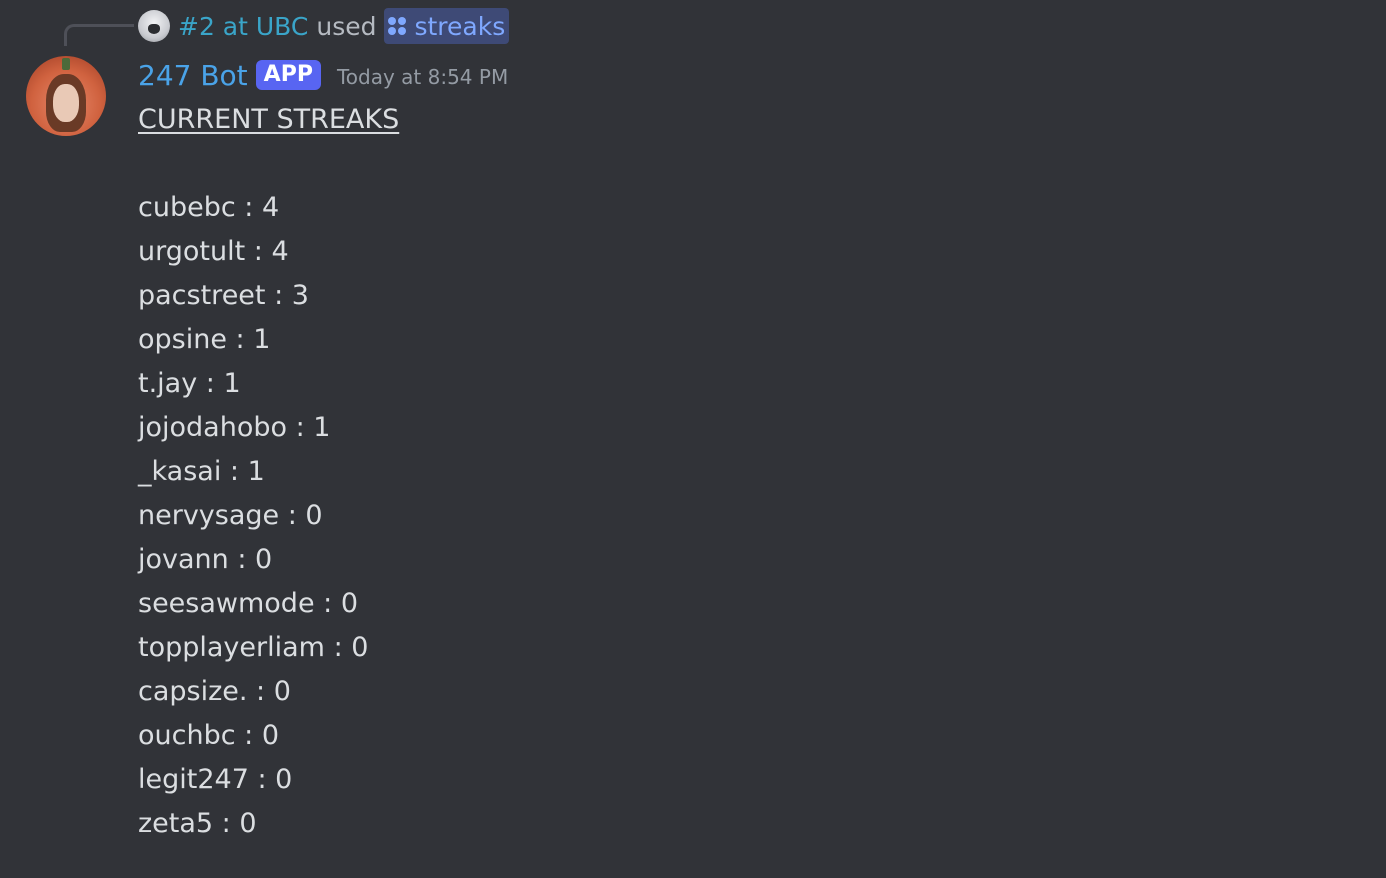 The width and height of the screenshot is (1386, 878). Describe the element at coordinates (323, 75) in the screenshot. I see `message-header: 247 Bot APP Today at 8:54 PM` at that location.